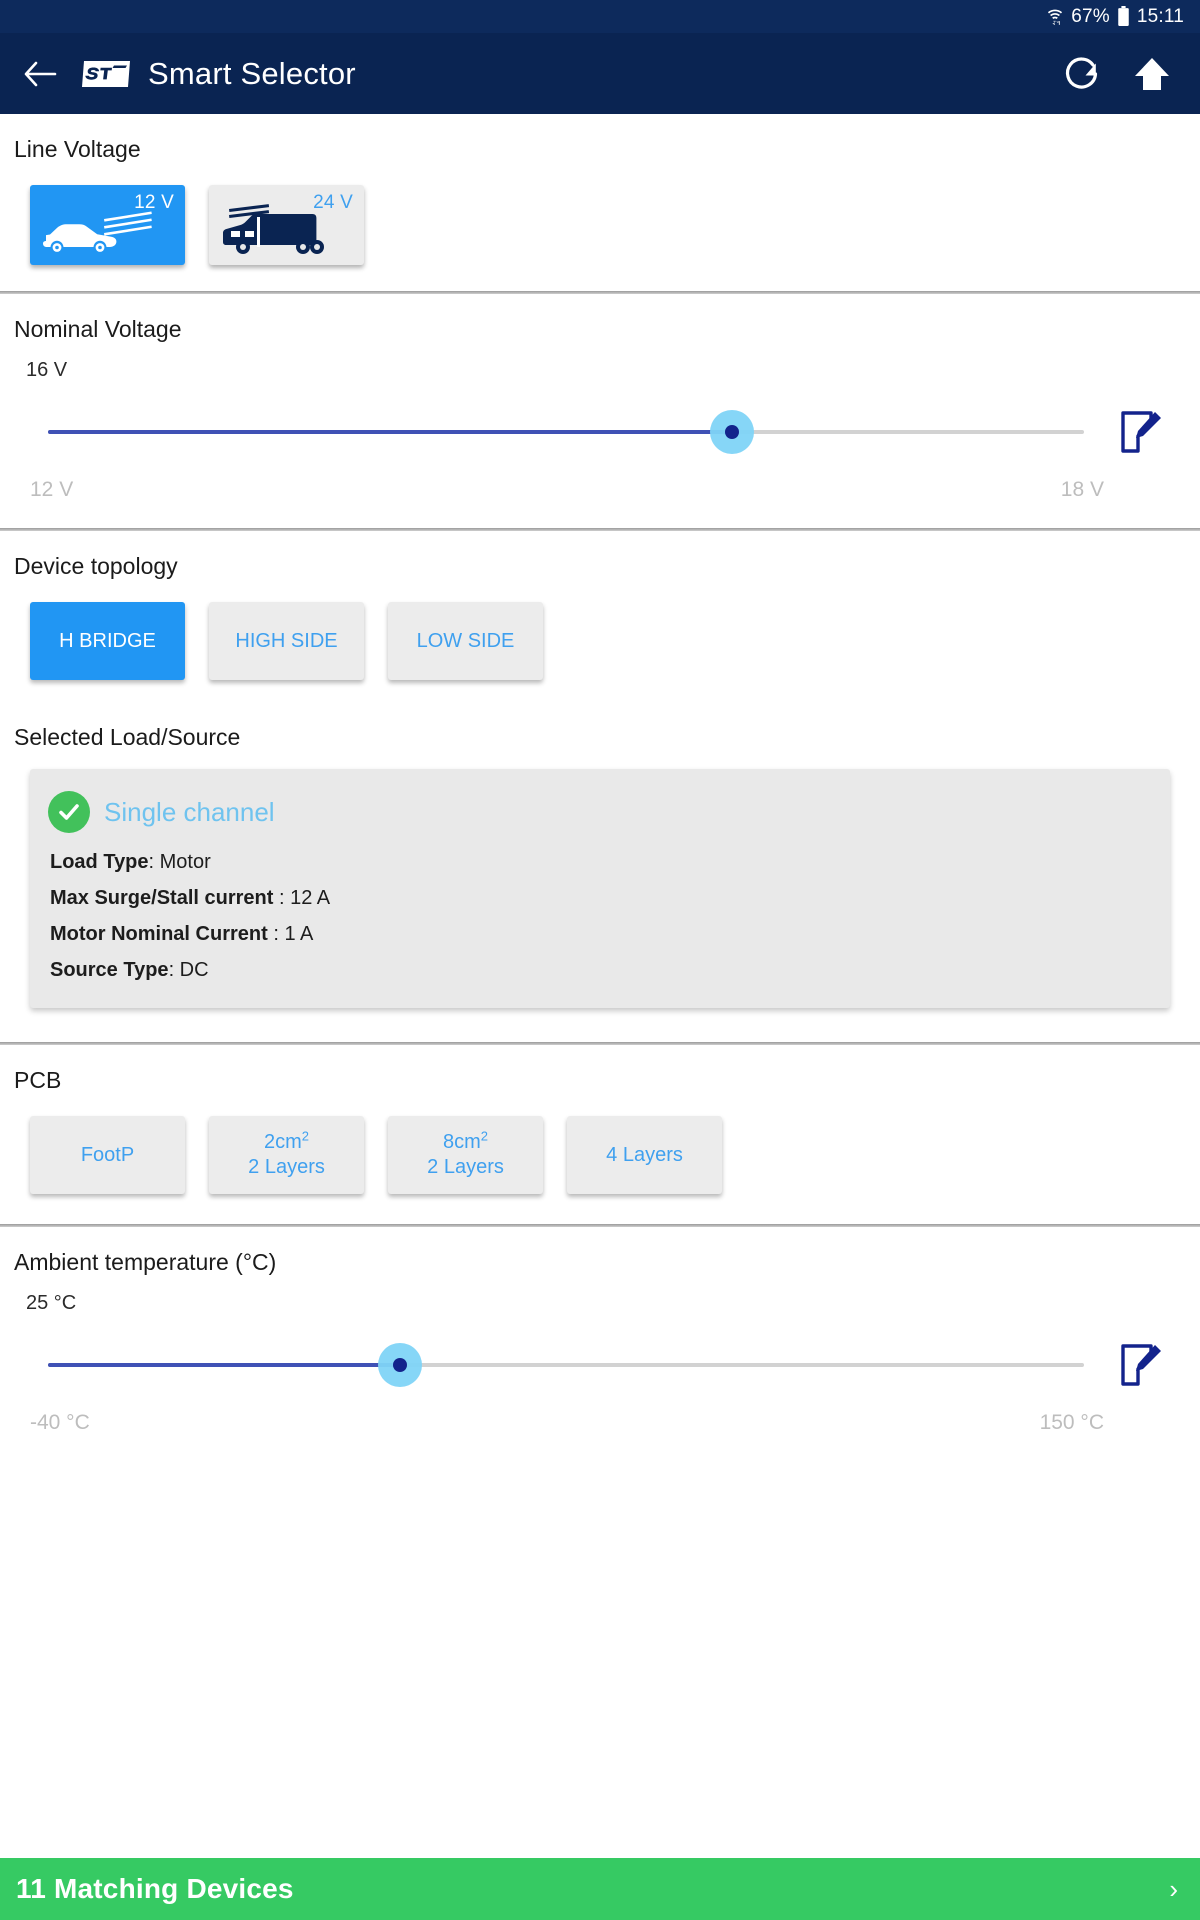 The height and width of the screenshot is (1920, 1200). Describe the element at coordinates (1140, 432) in the screenshot. I see `nominal-voltage-edit-pencil-icon` at that location.